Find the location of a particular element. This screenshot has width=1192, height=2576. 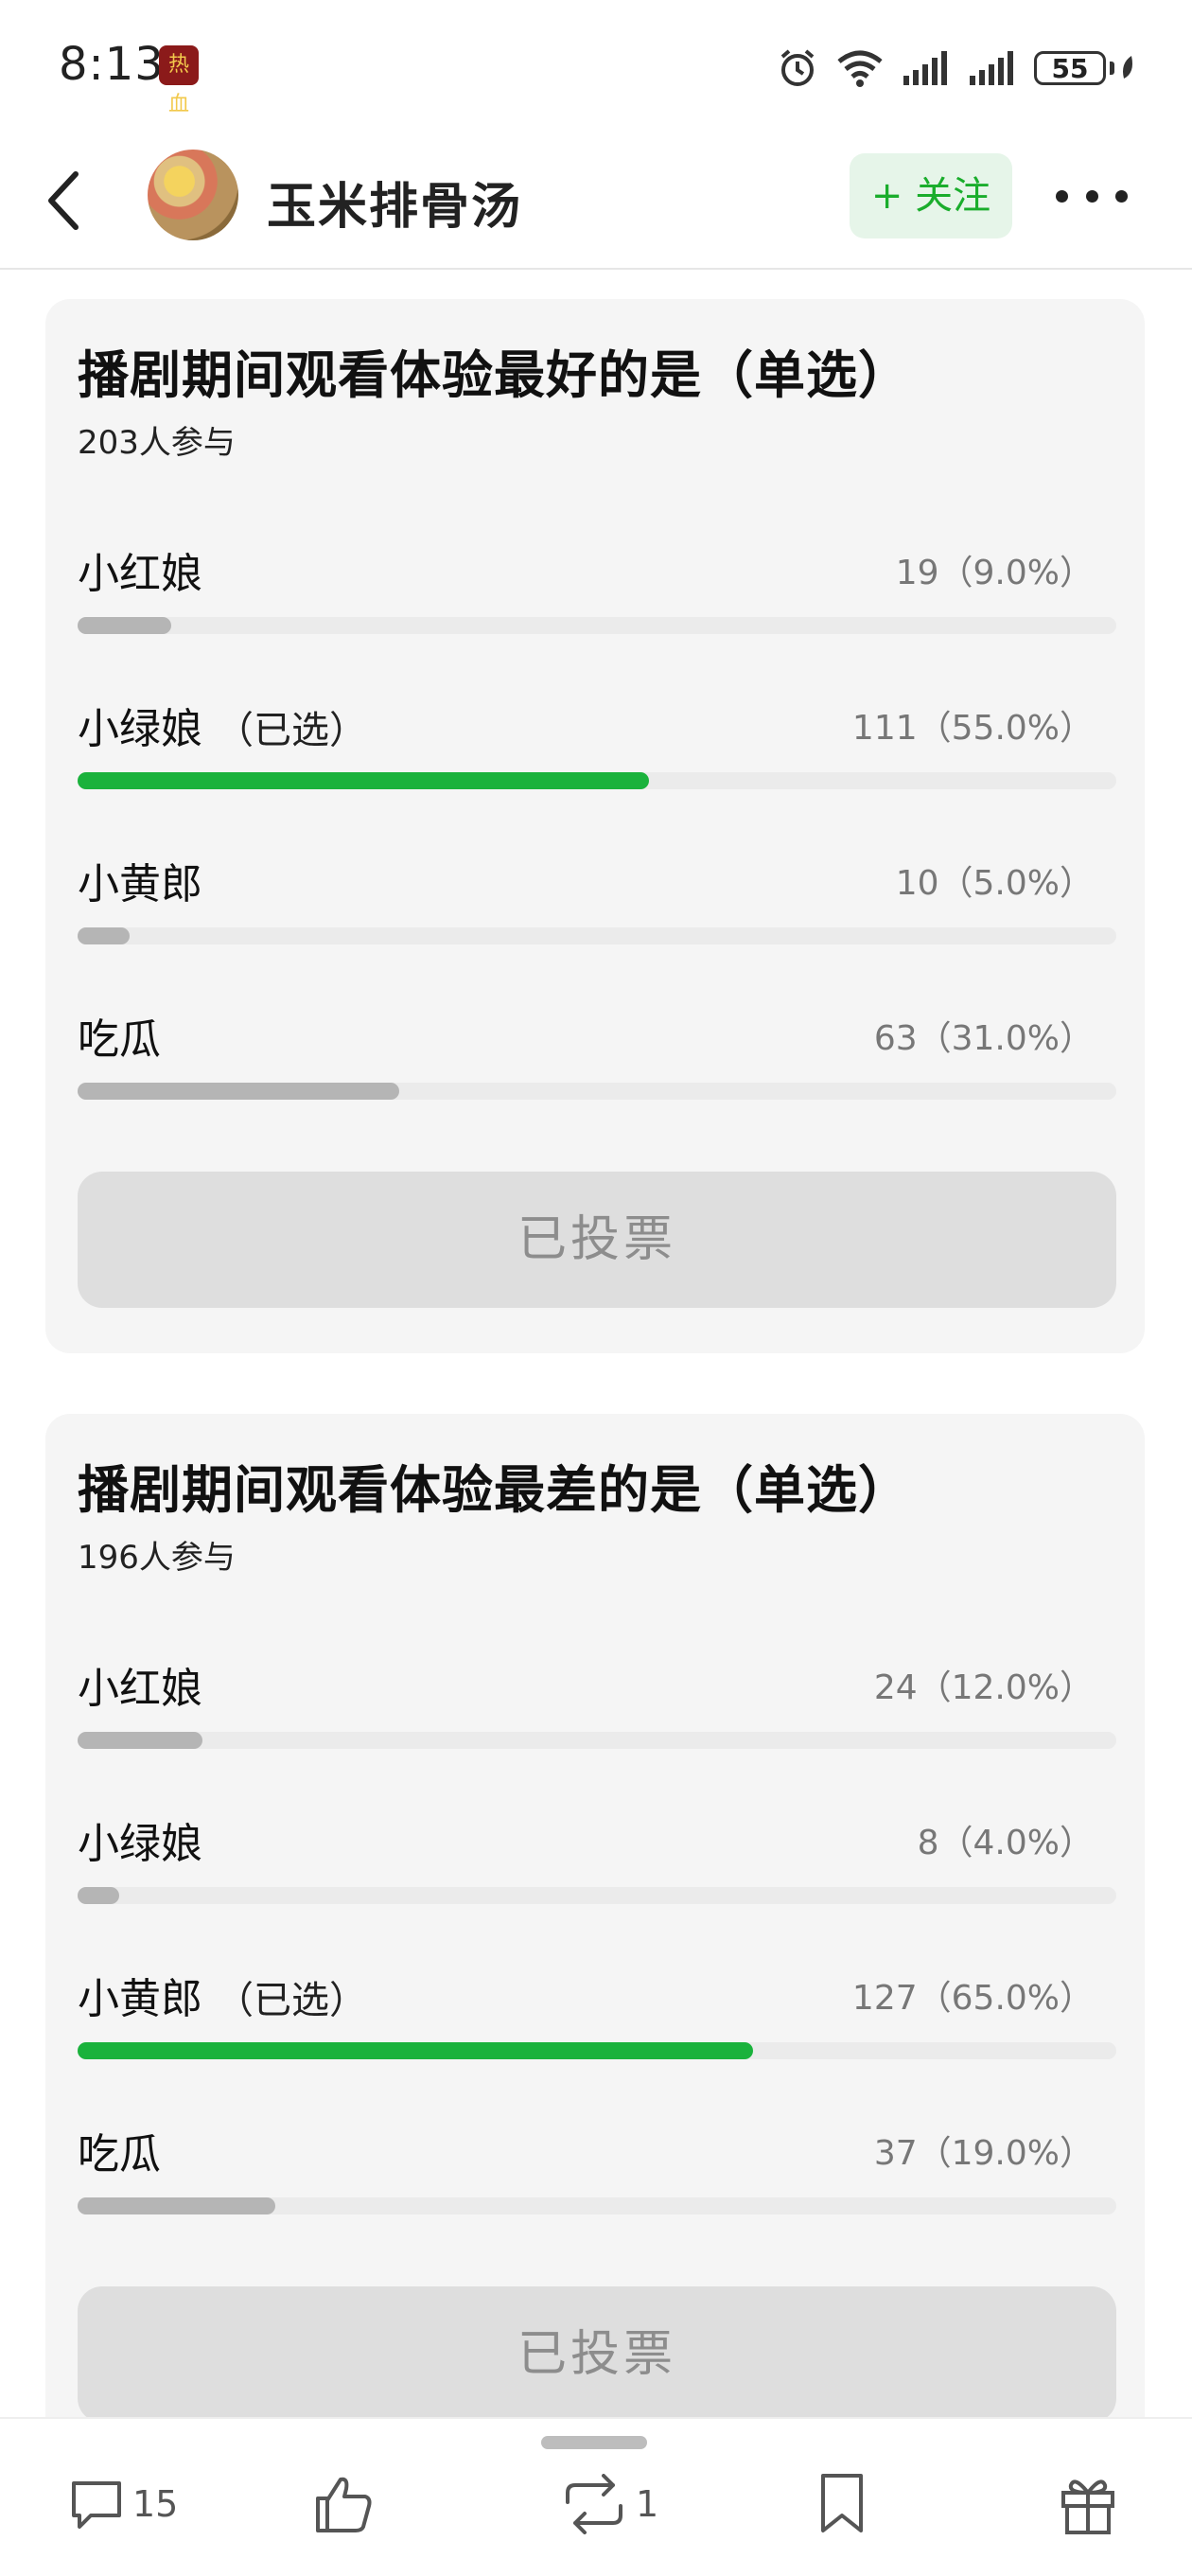

option-result: 10（5.0%） is located at coordinates (994, 883).